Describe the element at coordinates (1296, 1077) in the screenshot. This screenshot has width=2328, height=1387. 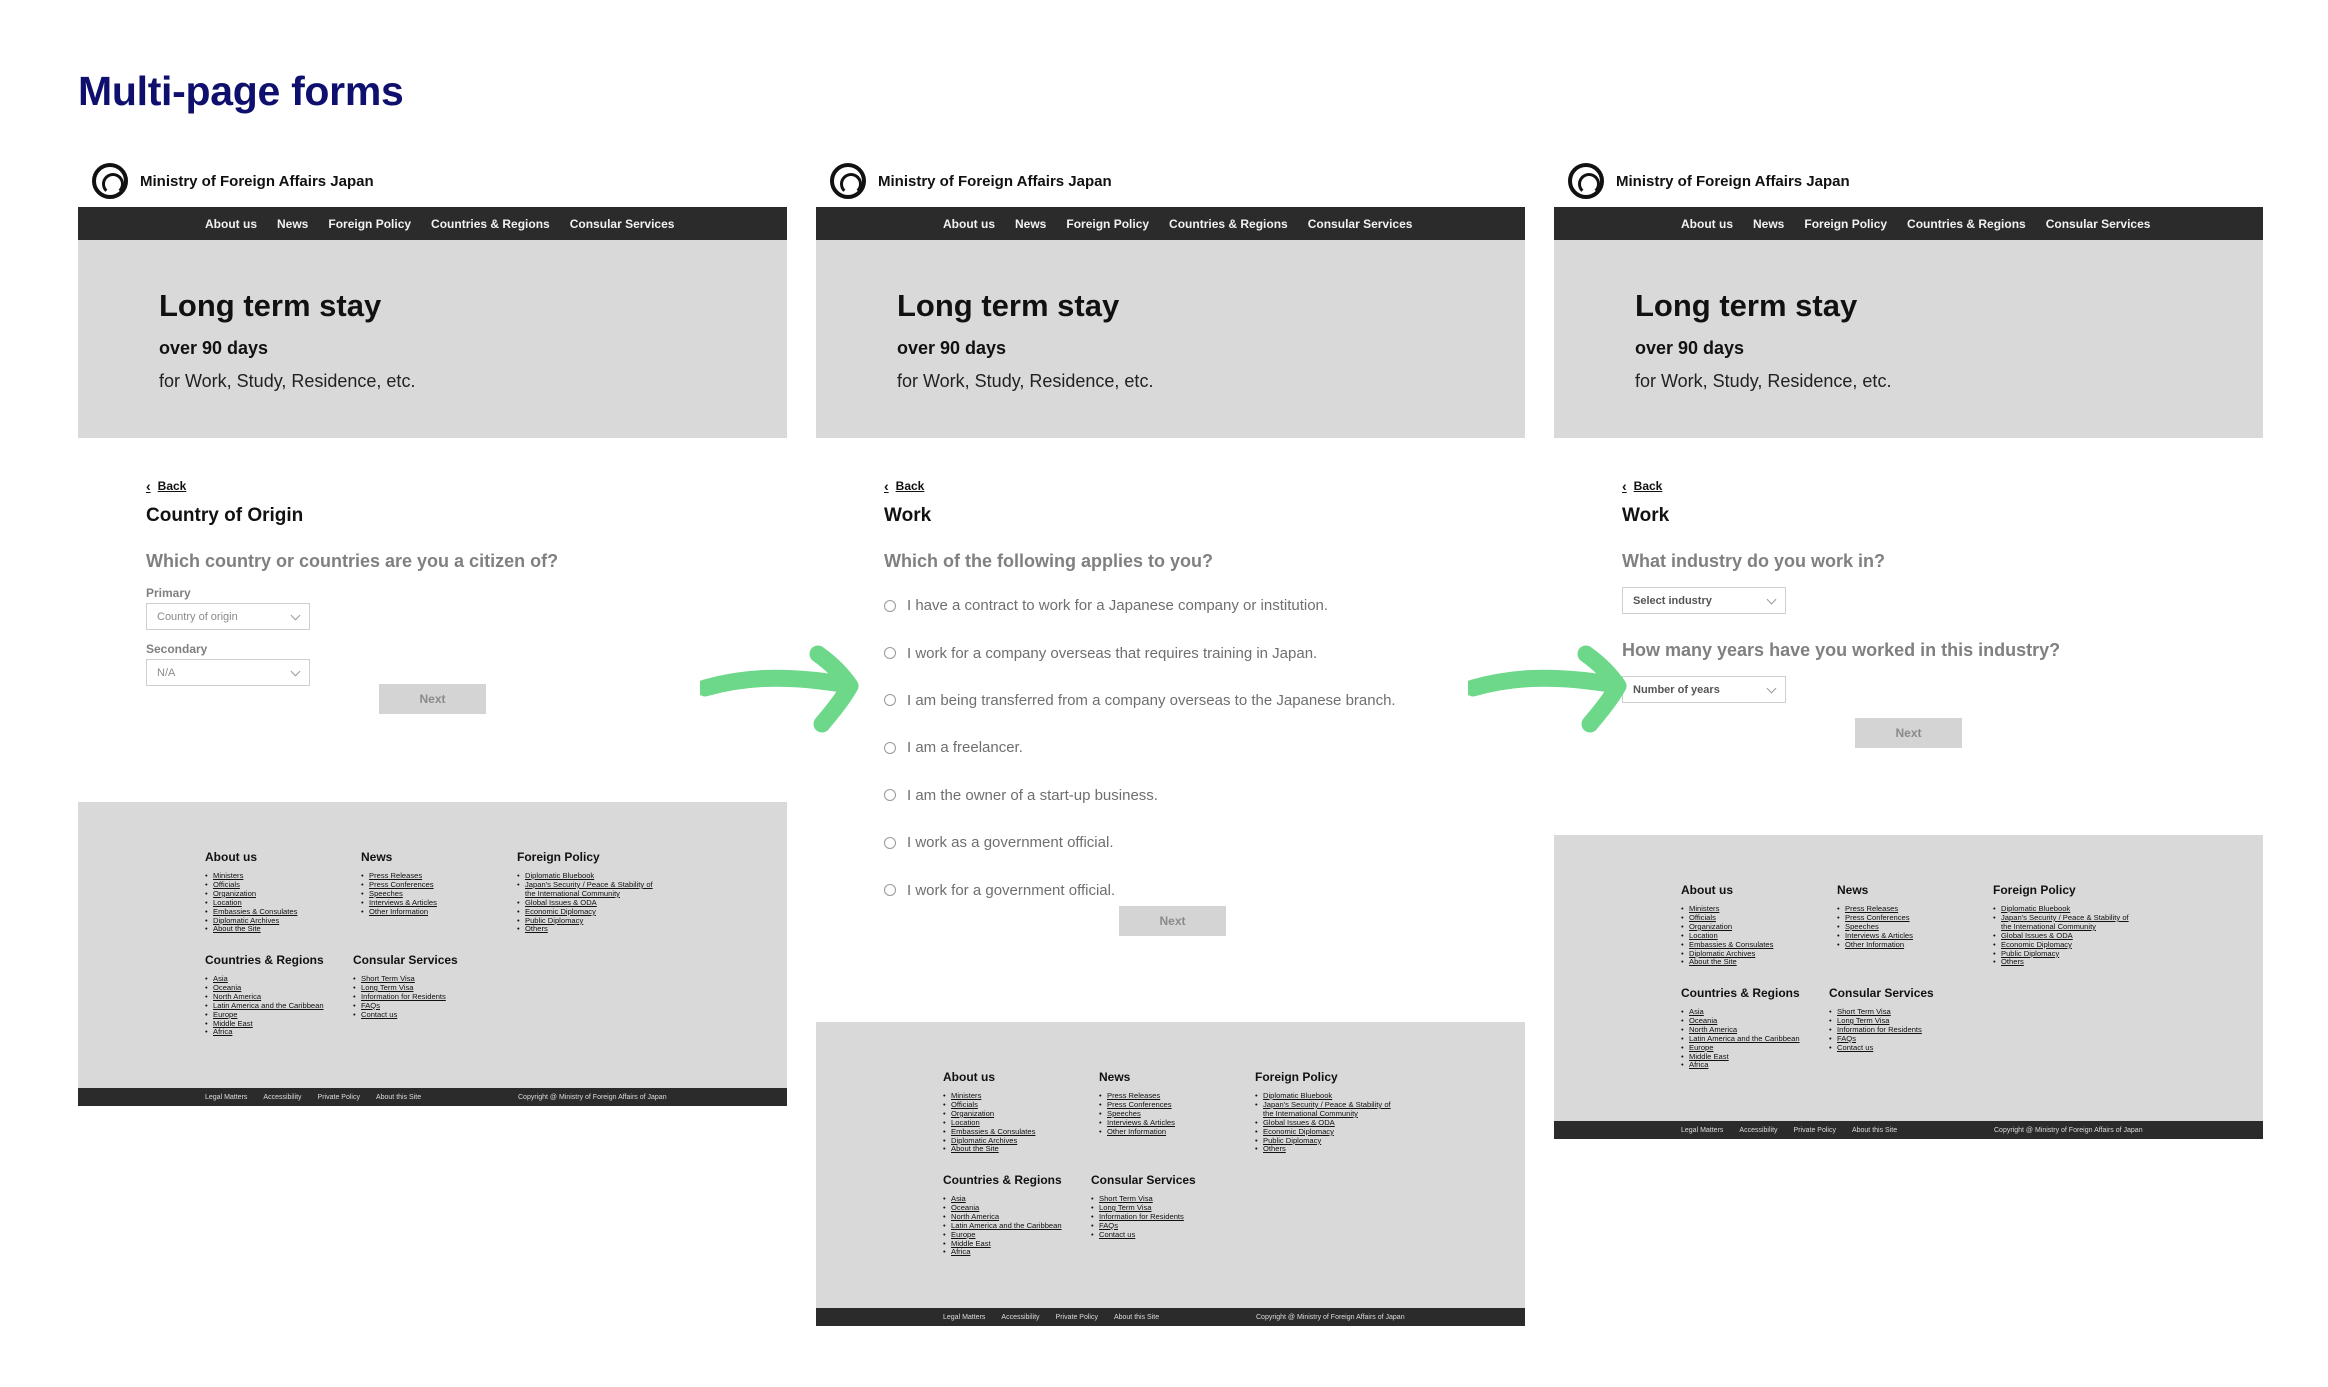
I see `footer-heading: Foreign Policy` at that location.